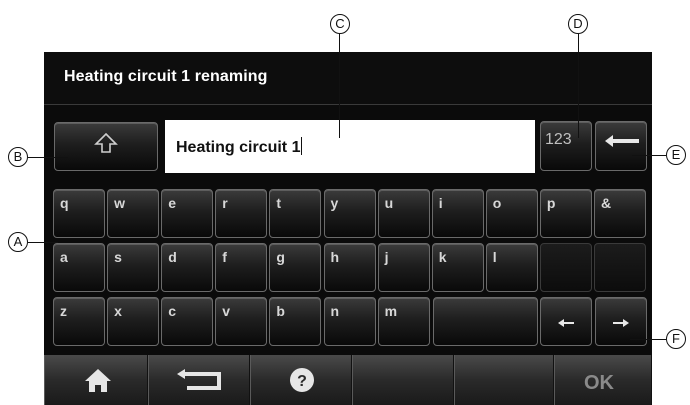  I want to click on key-k: k, so click(457, 267).